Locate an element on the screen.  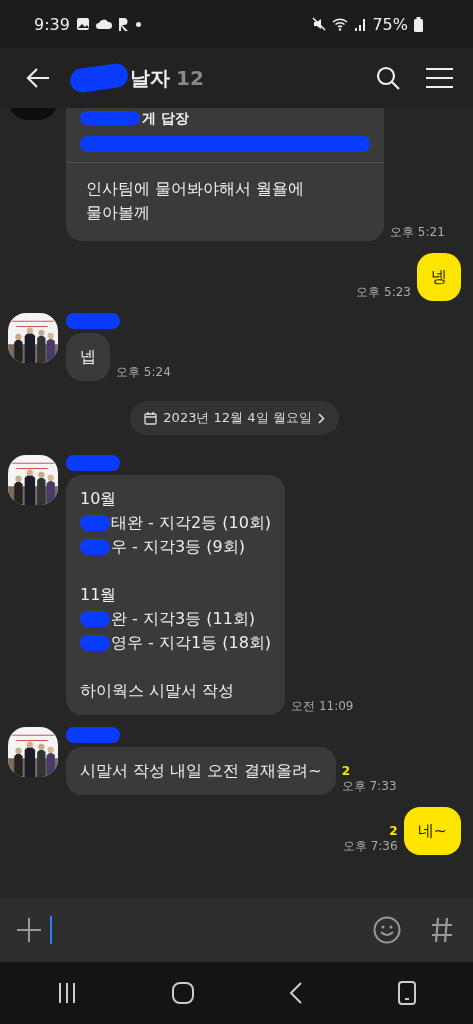
message-text: 인사팀에 물어봐야해서 월욜에 is located at coordinates (196, 189).